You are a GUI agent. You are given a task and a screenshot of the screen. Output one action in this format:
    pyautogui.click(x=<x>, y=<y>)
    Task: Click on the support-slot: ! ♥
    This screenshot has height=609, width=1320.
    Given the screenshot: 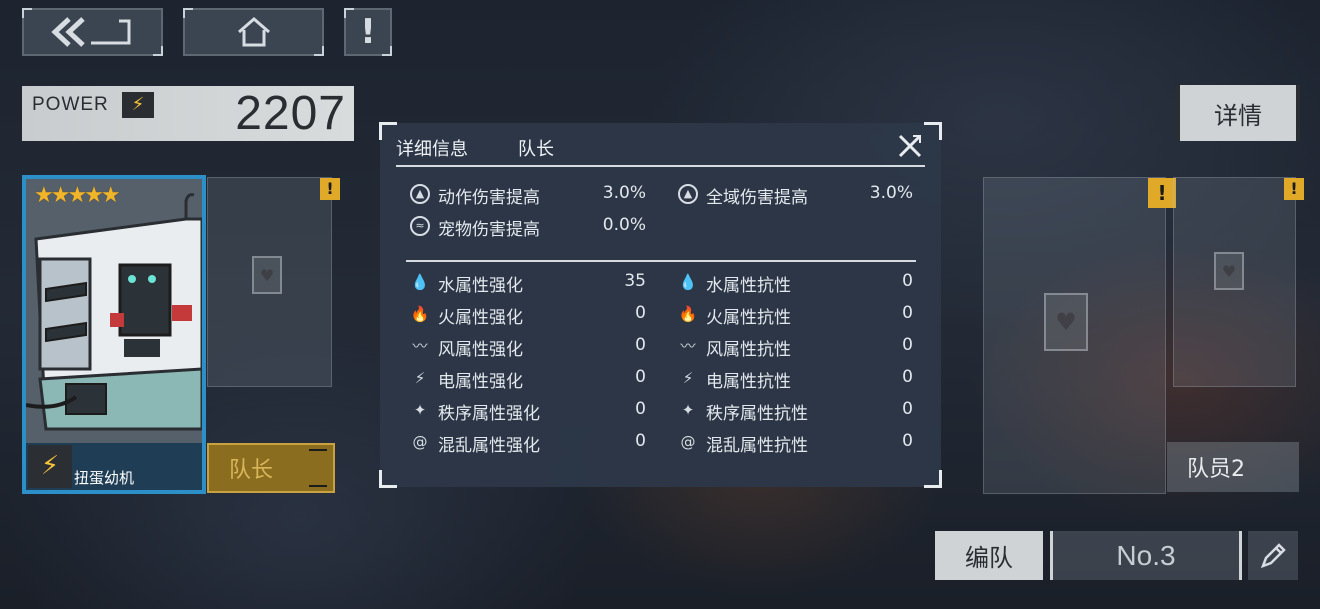 What is the action you would take?
    pyautogui.click(x=273, y=282)
    